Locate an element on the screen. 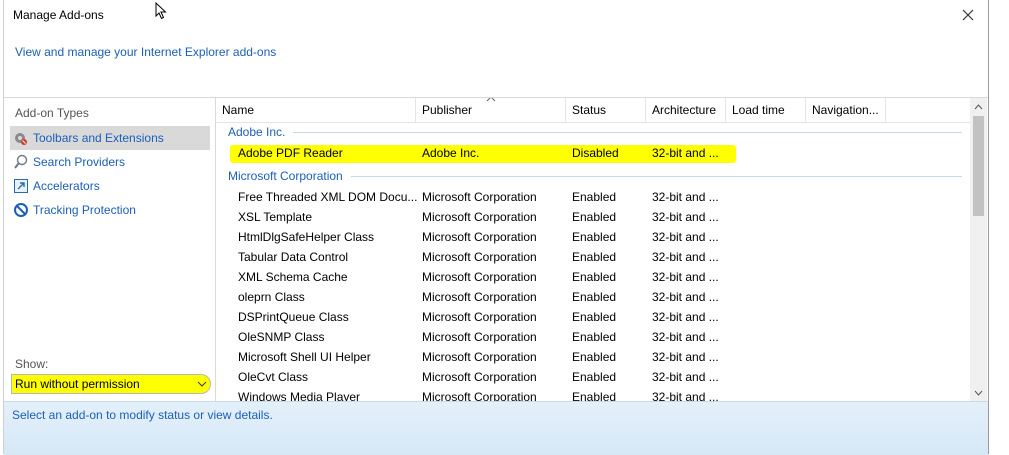  vertical-scrollbar is located at coordinates (978, 249).